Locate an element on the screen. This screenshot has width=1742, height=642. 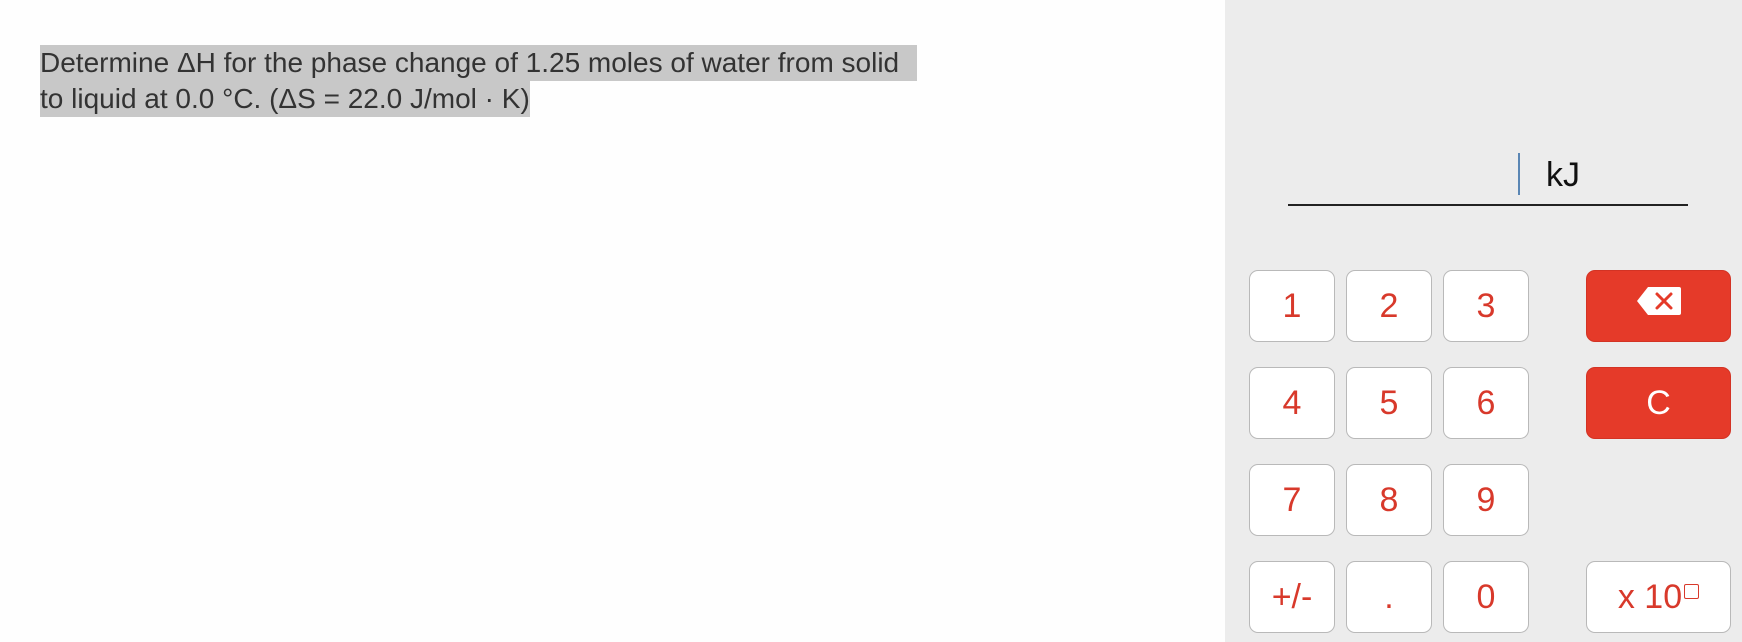
key-5: 5 is located at coordinates (1389, 403).